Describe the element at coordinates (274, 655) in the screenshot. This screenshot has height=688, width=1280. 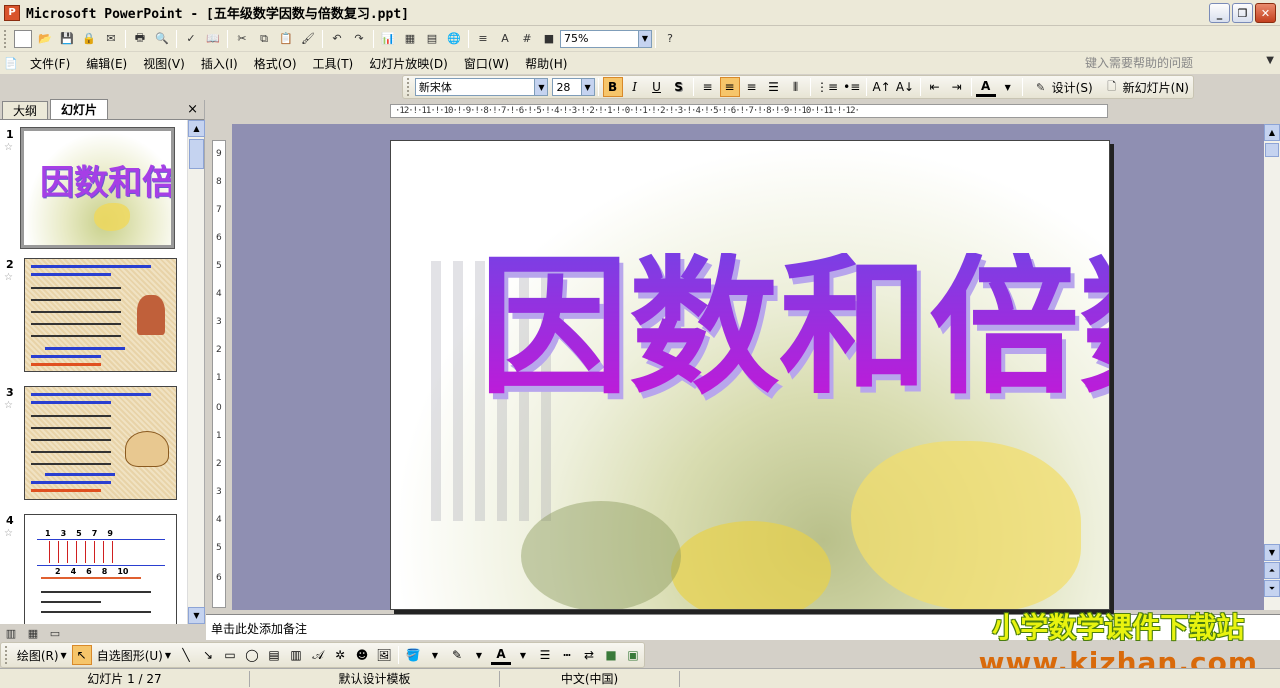
I see `textbox-icon: ▤` at that location.